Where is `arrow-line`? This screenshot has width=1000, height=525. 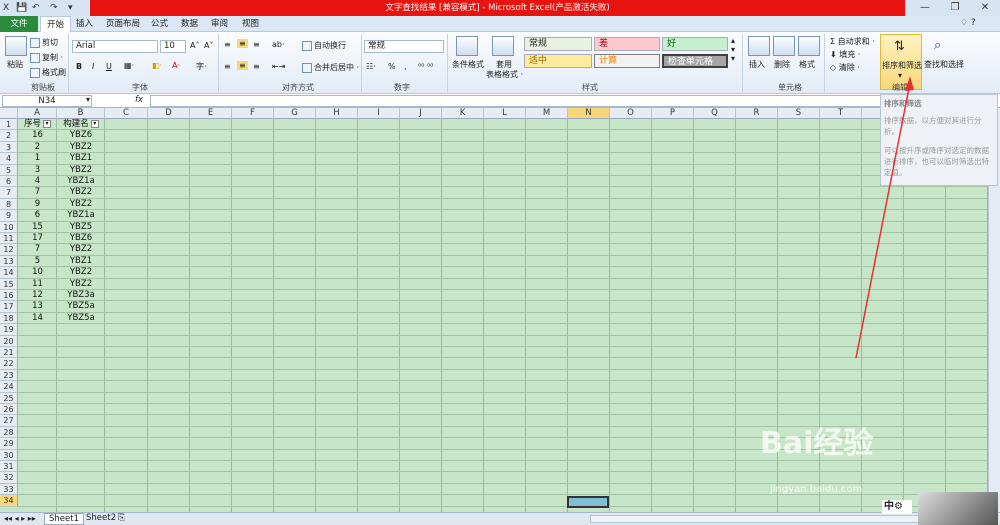
arrow-line is located at coordinates (883, 220).